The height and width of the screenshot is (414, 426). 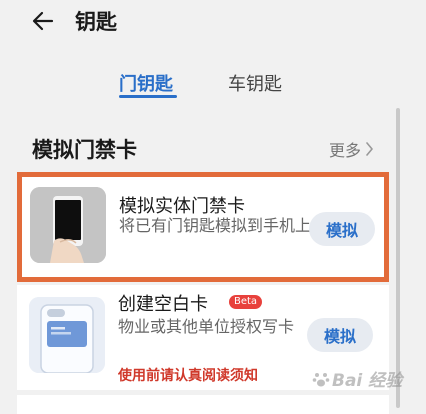 What do you see at coordinates (215, 225) in the screenshot?
I see `item-description: 将已有门钥匙模拟到手机上` at bounding box center [215, 225].